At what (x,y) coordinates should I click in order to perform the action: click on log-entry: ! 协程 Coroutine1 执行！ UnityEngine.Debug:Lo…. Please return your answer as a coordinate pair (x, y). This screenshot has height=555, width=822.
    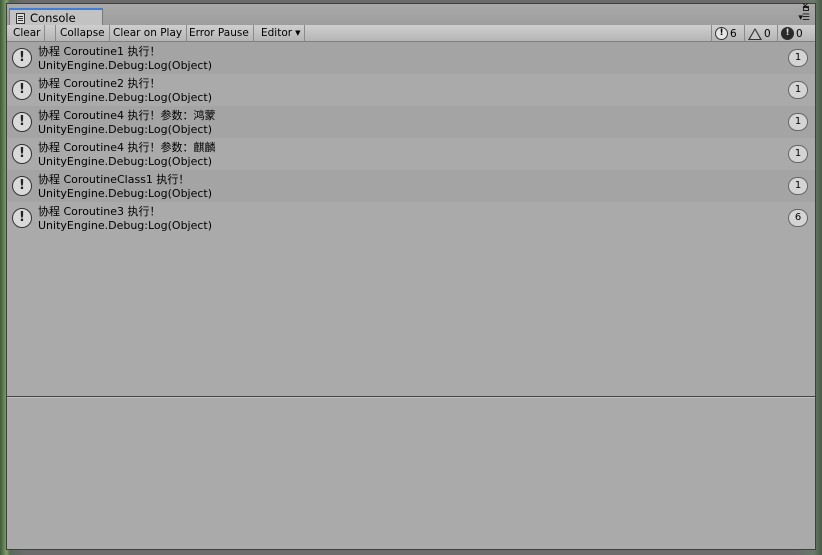
    Looking at the image, I should click on (411, 58).